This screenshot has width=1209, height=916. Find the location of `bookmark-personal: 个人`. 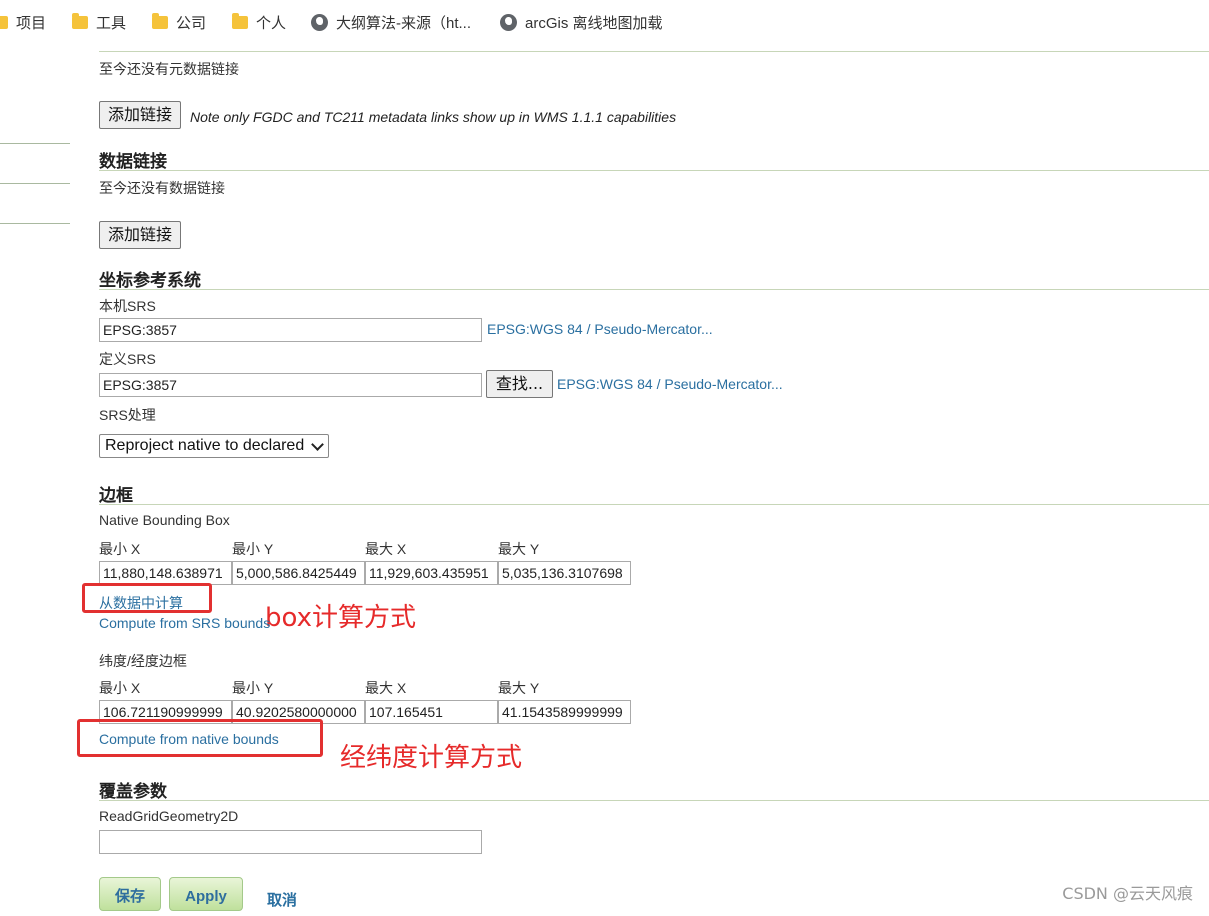

bookmark-personal: 个人 is located at coordinates (259, 22).